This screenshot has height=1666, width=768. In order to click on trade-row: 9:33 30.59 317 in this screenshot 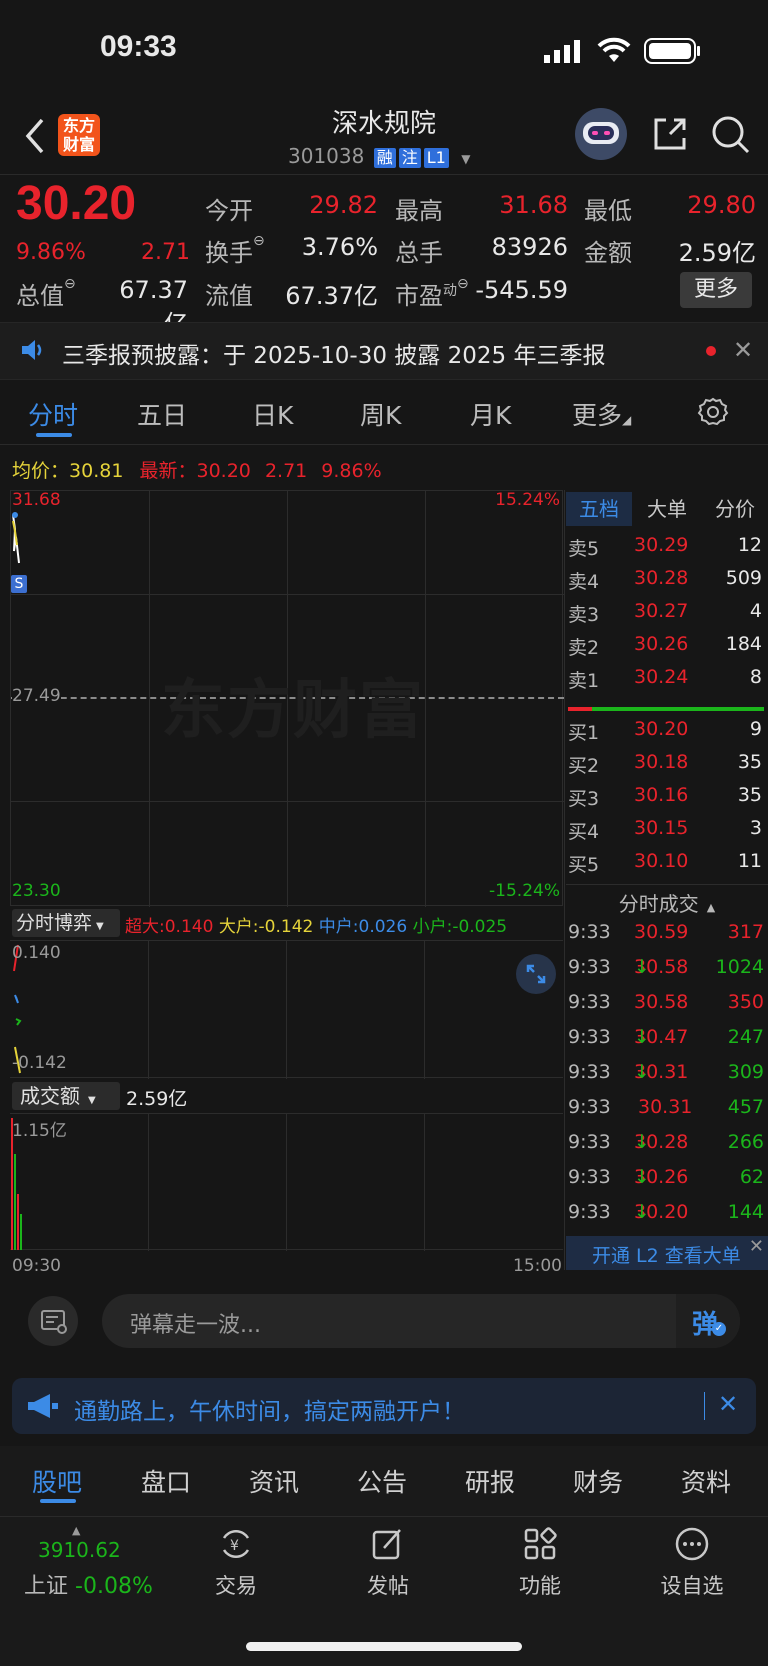, I will do `click(666, 932)`.